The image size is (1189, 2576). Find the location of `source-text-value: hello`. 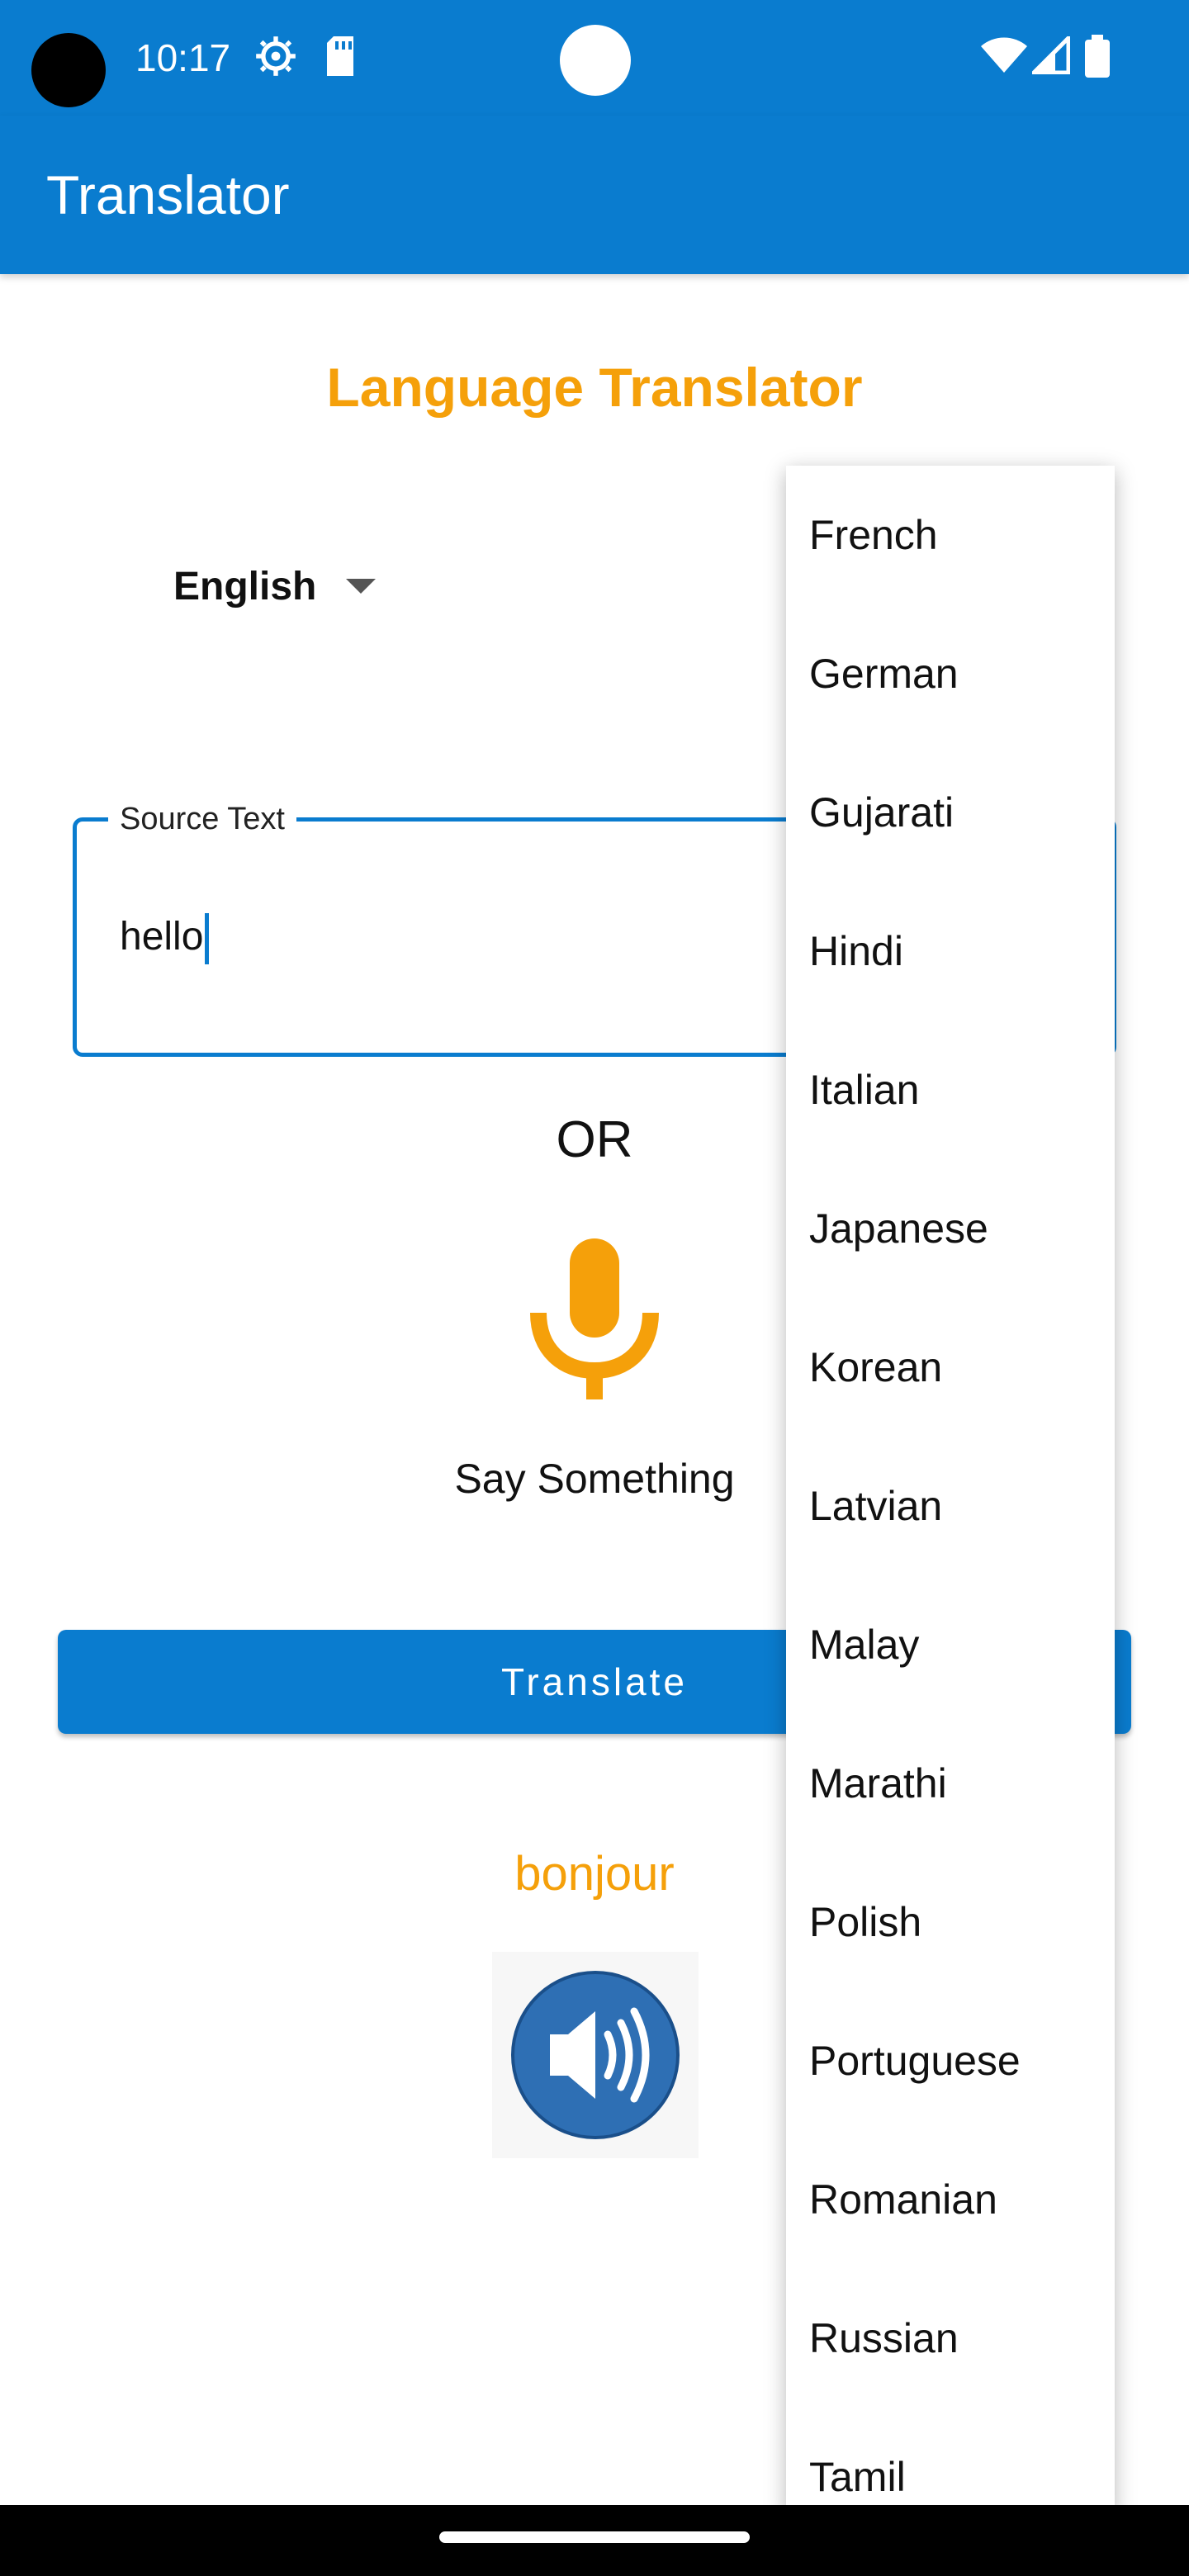

source-text-value: hello is located at coordinates (162, 937).